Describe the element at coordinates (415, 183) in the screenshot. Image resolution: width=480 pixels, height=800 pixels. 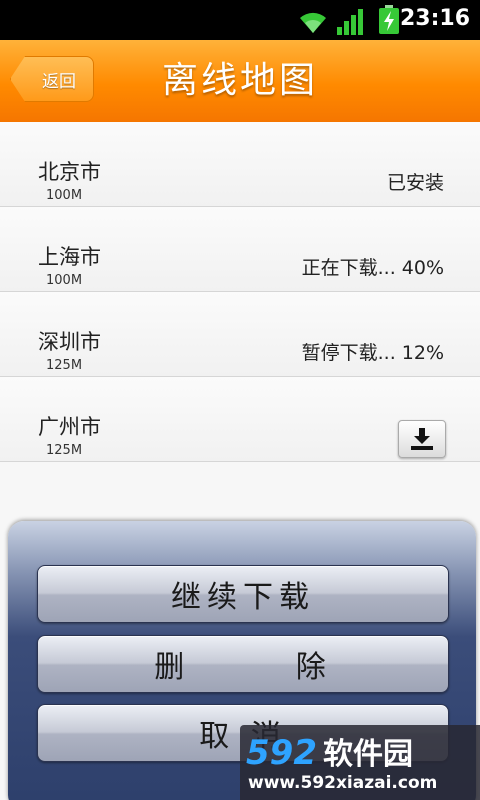
I see `city-status: 已安装` at that location.